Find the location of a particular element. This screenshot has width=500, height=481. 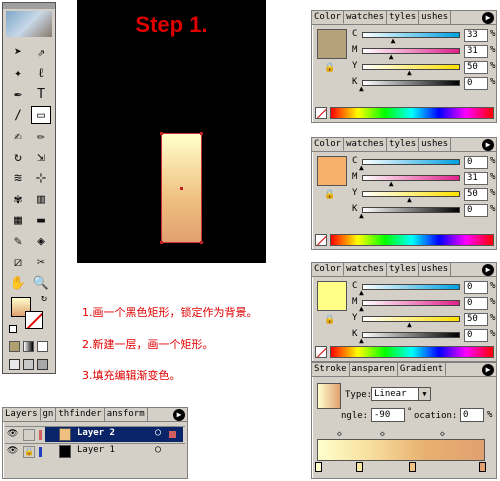

screen-mode-full-button is located at coordinates (42, 364).